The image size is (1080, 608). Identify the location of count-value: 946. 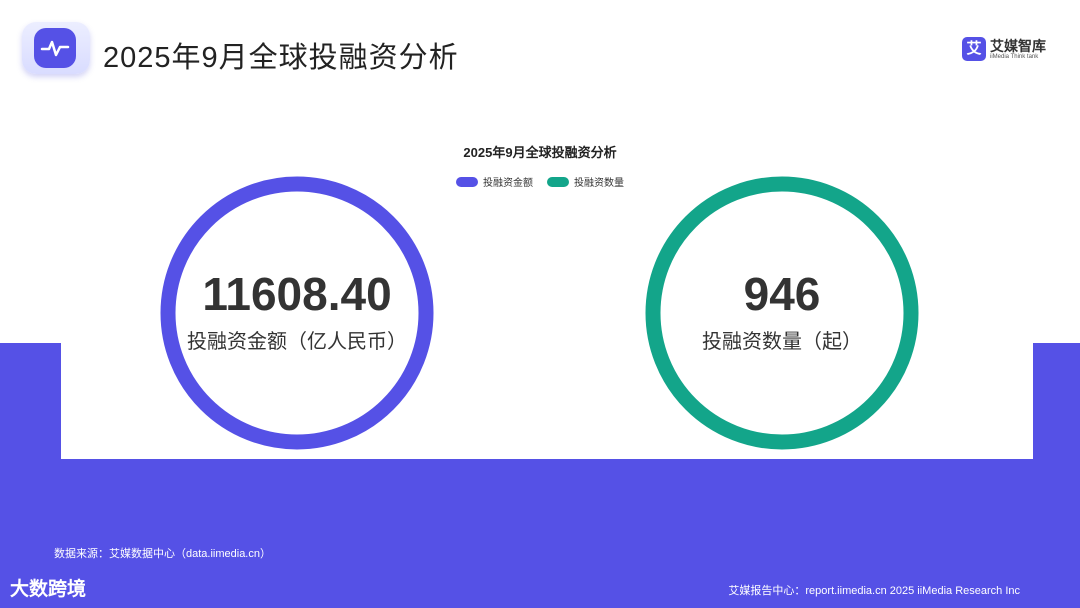
(782, 294).